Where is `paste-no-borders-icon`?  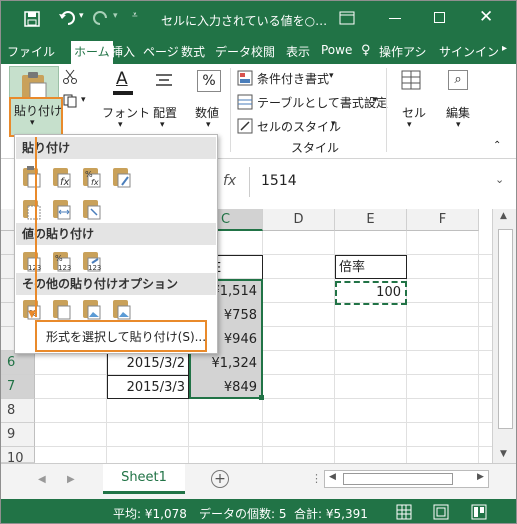 paste-no-borders-icon is located at coordinates (31, 209).